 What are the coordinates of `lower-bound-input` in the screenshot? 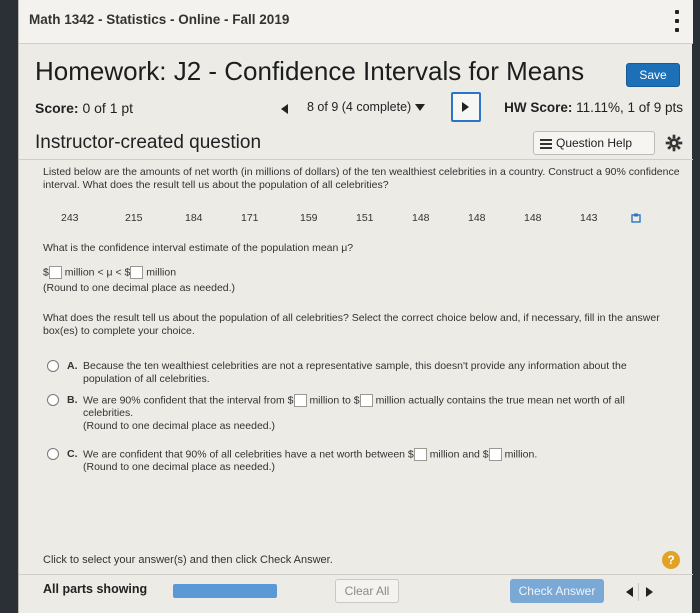 It's located at (55, 272).